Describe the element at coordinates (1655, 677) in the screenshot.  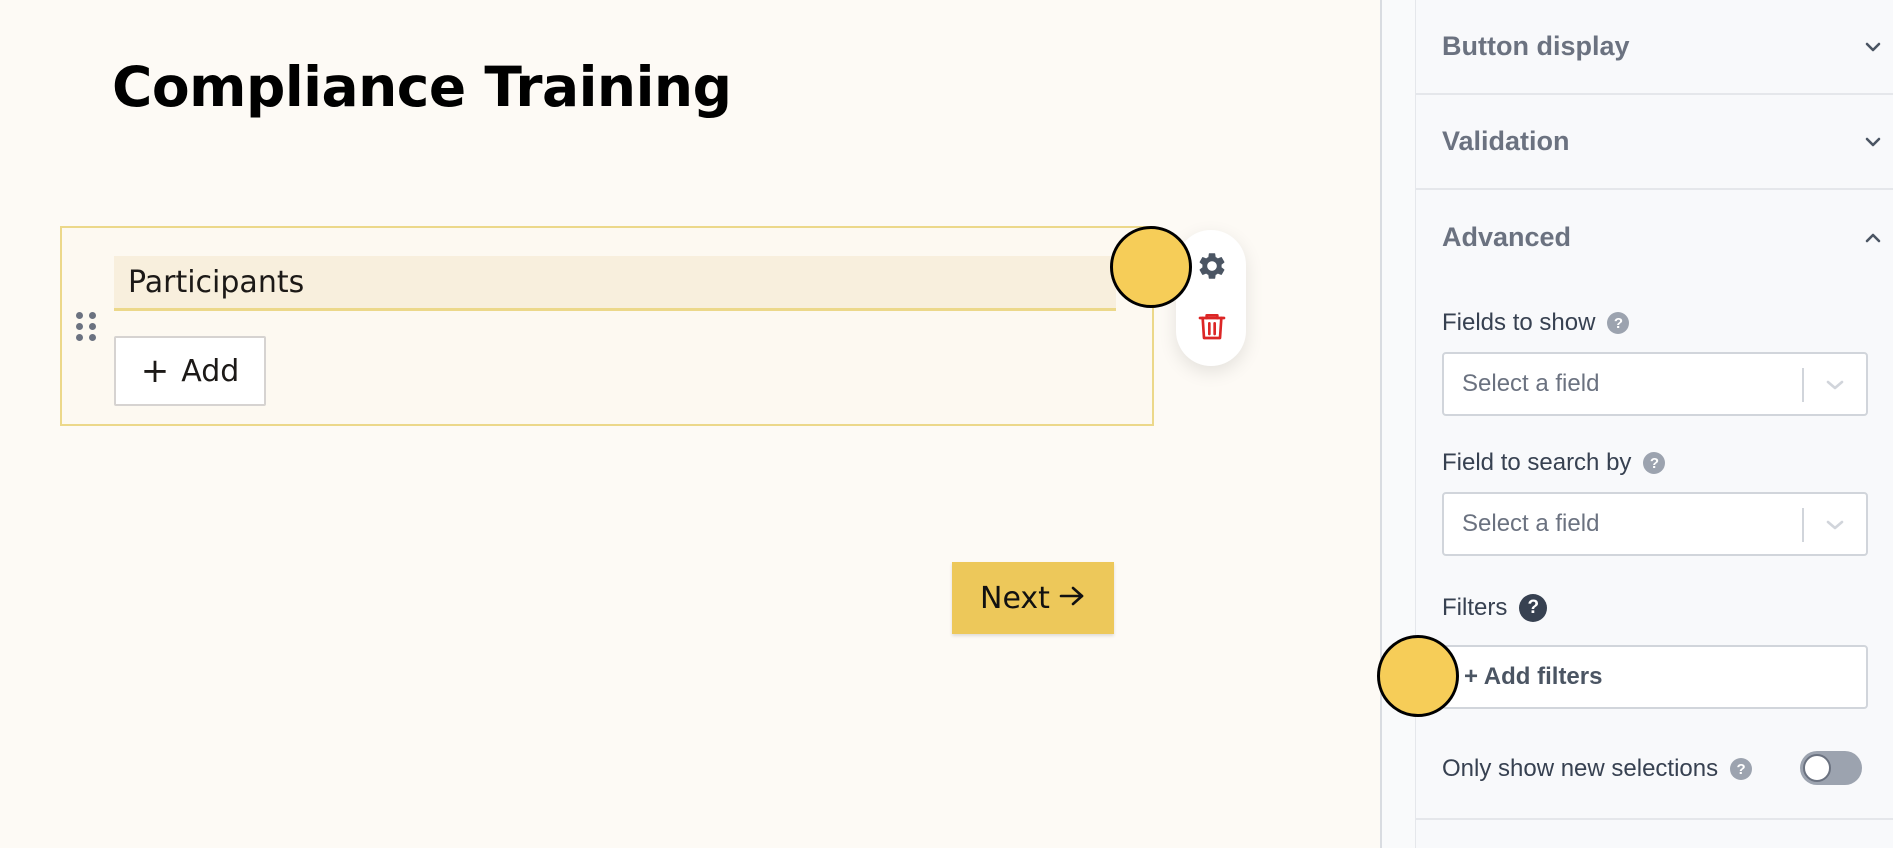
I see `add-filters-button: + Add filters` at that location.